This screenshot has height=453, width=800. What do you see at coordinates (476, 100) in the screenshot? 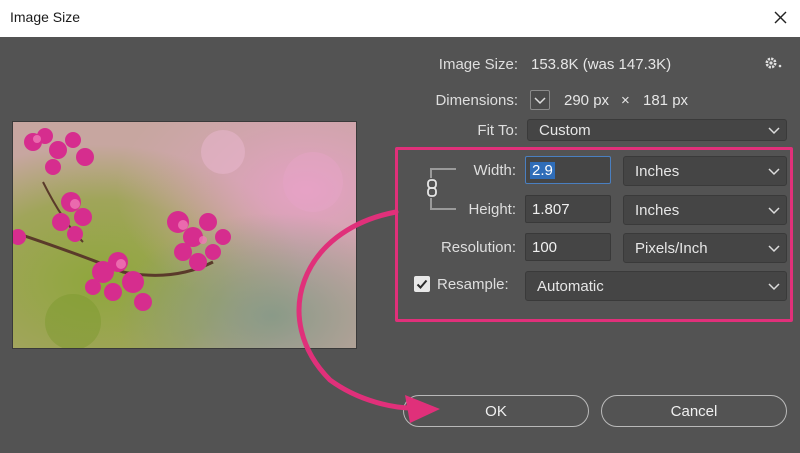
I see `dimensions-label: Dimensions:` at bounding box center [476, 100].